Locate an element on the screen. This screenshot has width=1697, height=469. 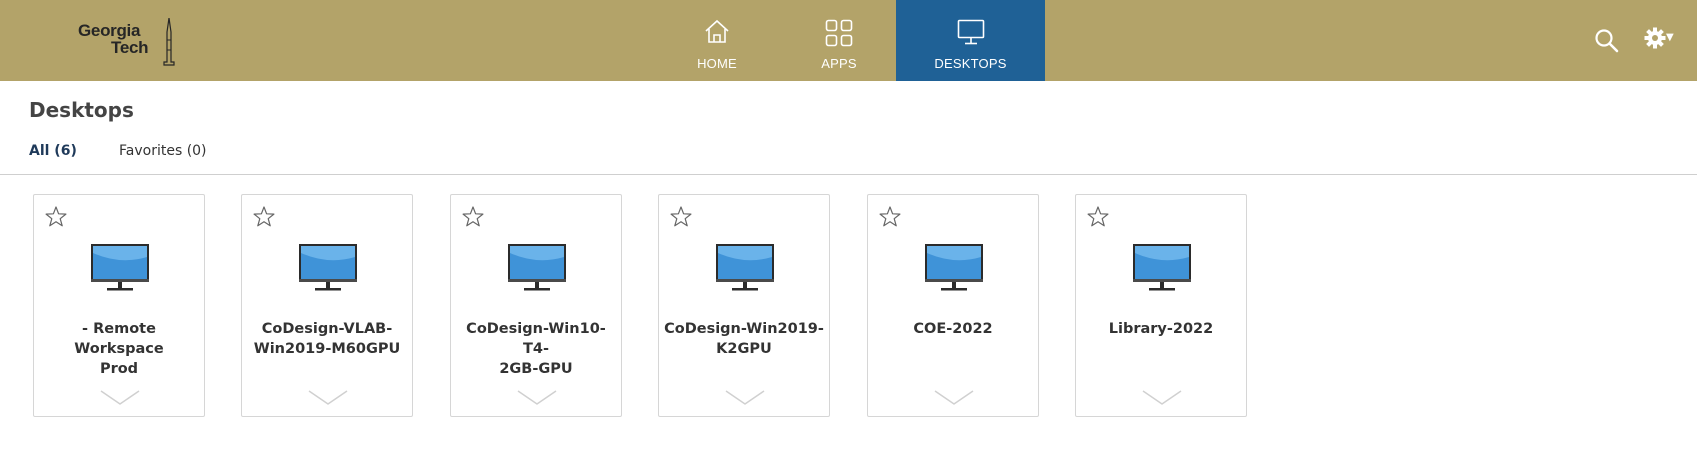
georgia-tech-logo: Georgia Tech is located at coordinates (133, 42).